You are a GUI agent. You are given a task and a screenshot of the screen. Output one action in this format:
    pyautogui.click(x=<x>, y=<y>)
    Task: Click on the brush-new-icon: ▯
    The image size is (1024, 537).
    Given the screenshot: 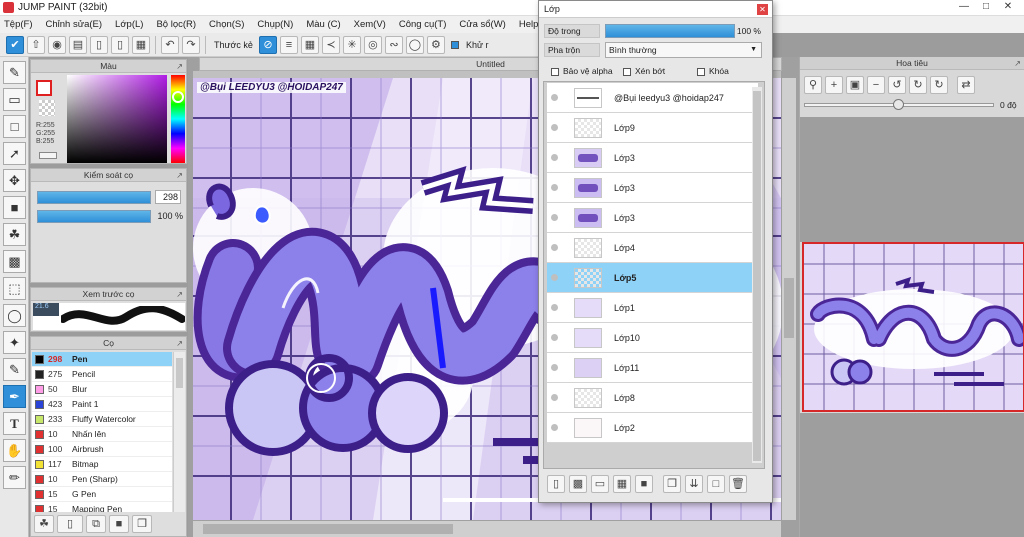 What is the action you would take?
    pyautogui.click(x=70, y=524)
    